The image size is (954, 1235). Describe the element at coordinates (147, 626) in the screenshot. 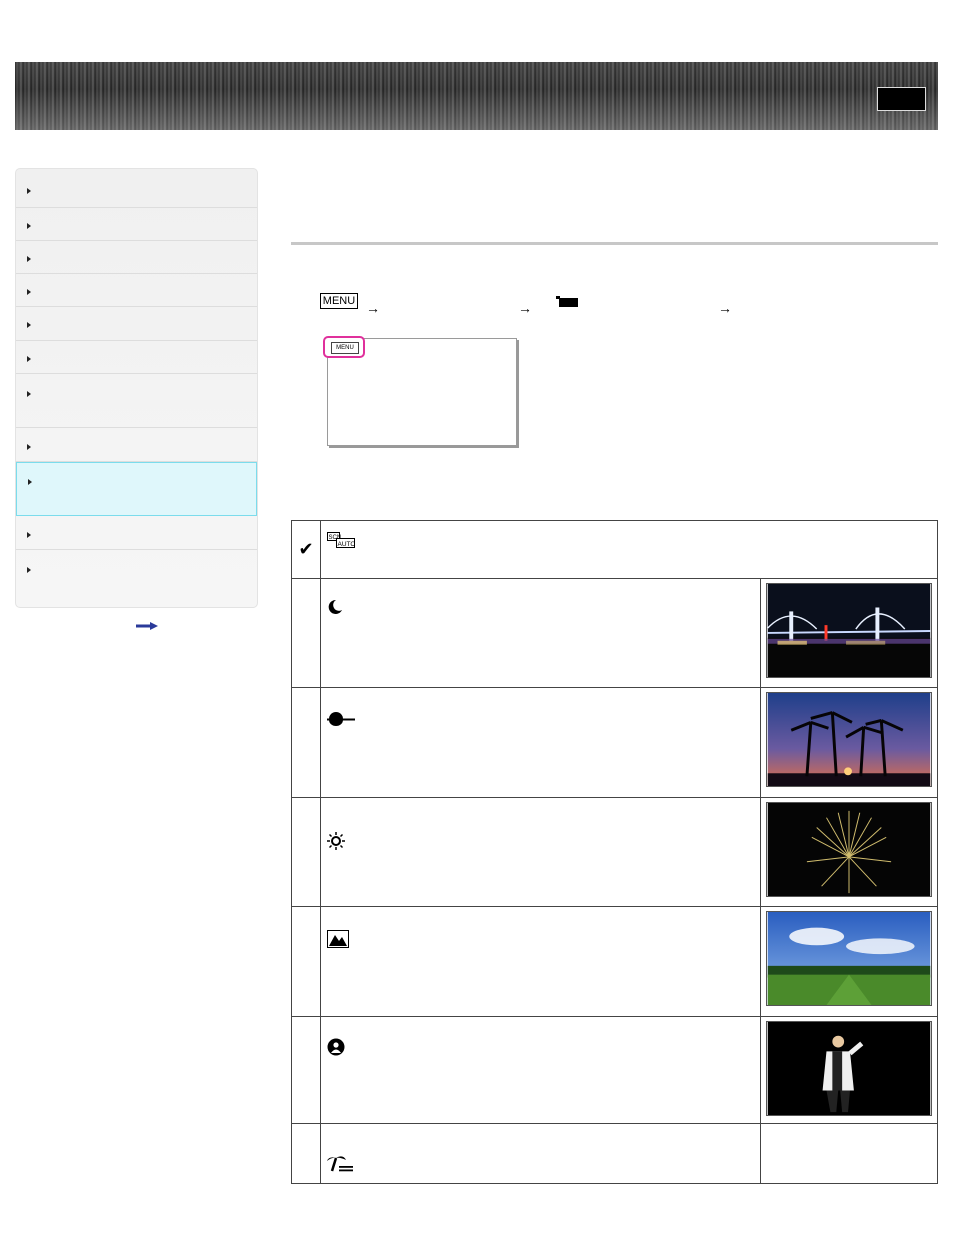

I see `arrow-right-icon` at that location.